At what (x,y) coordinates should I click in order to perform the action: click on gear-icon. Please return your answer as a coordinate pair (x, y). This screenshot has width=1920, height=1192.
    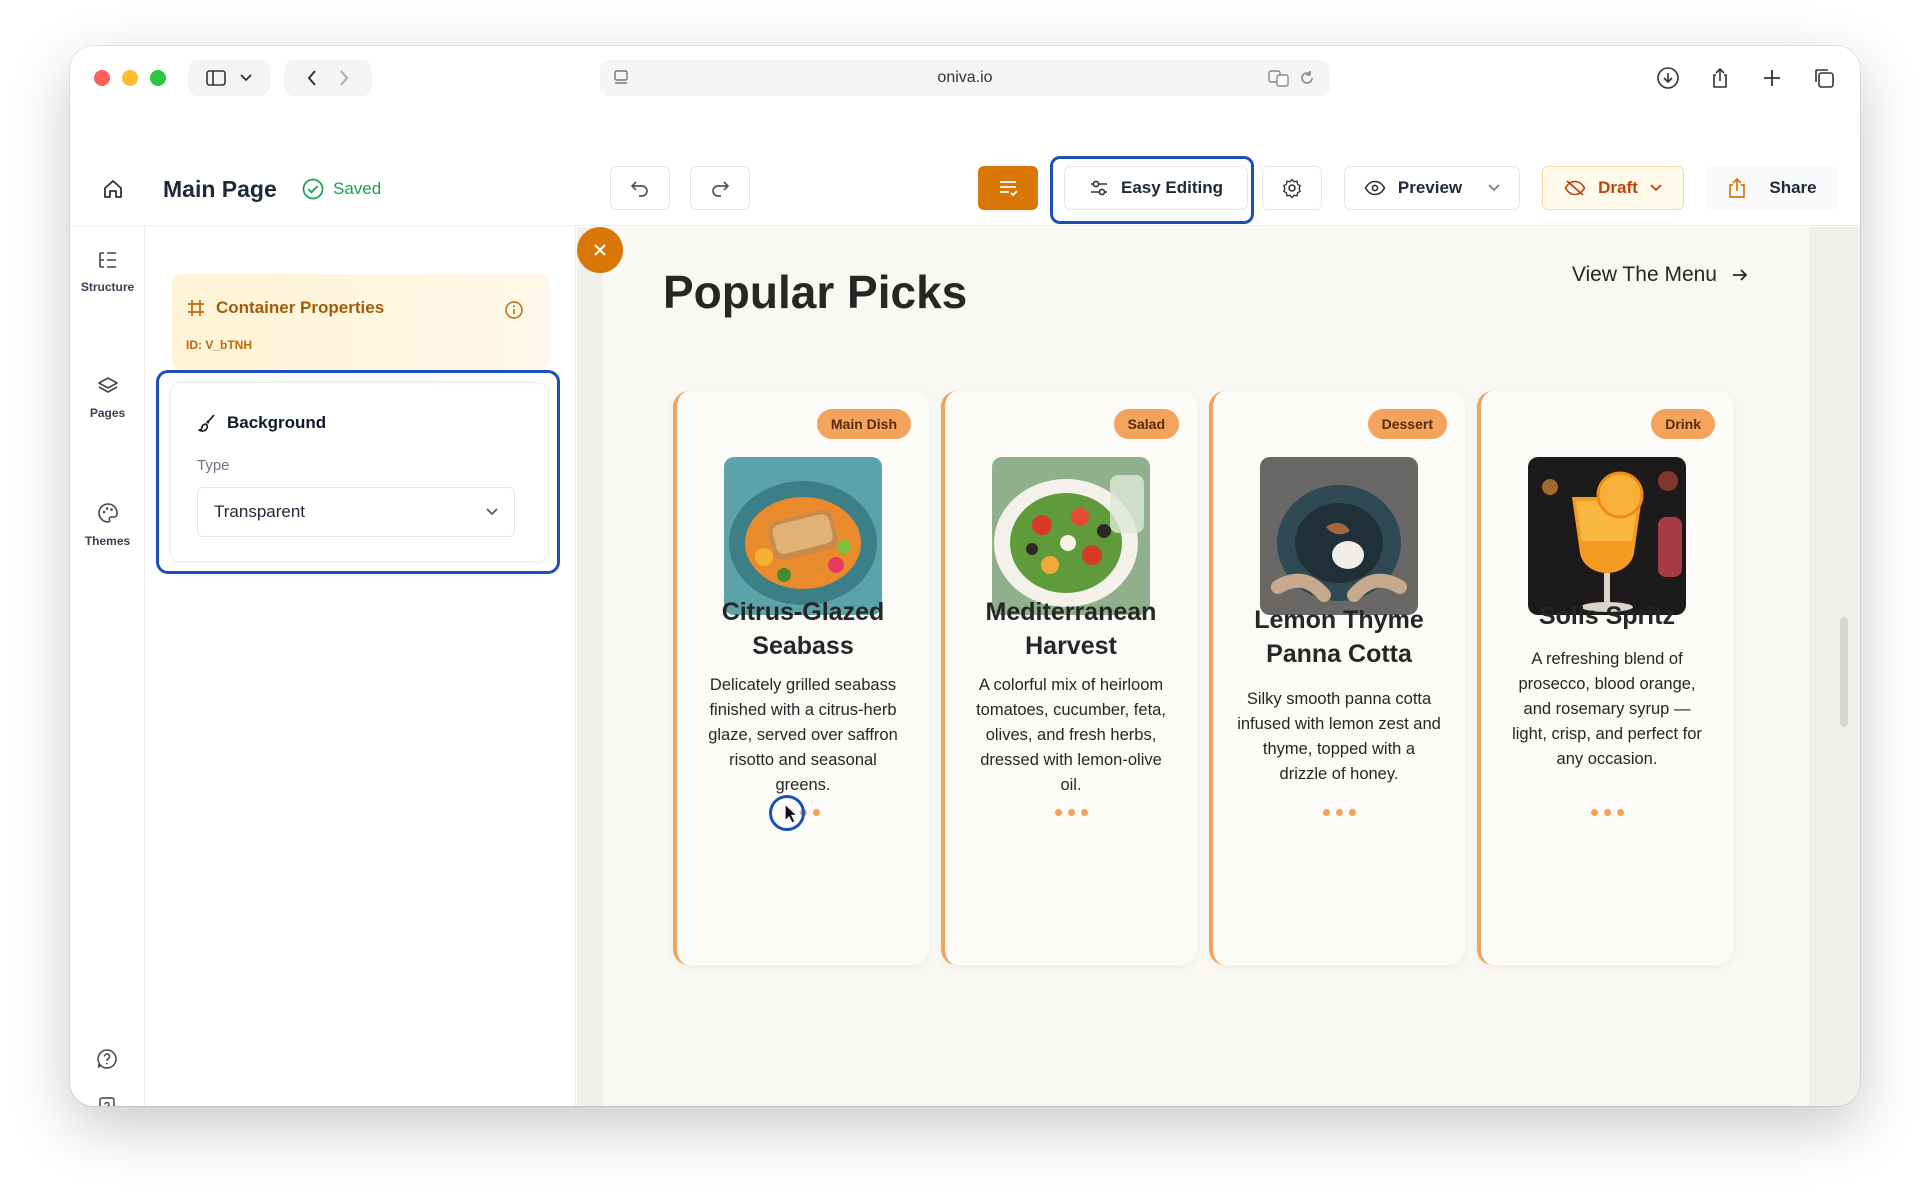
    Looking at the image, I should click on (1292, 188).